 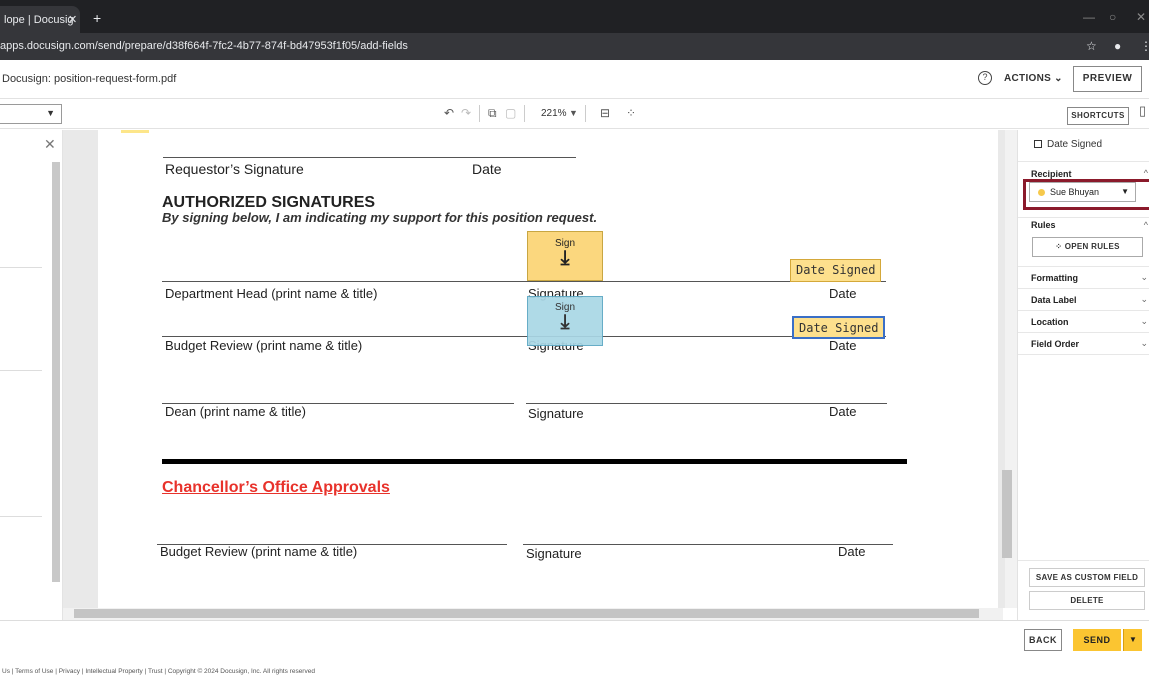 What do you see at coordinates (574, 16) in the screenshot?
I see `browser-tab-bar: lope | Docusig ✕ + — ○ ✕` at bounding box center [574, 16].